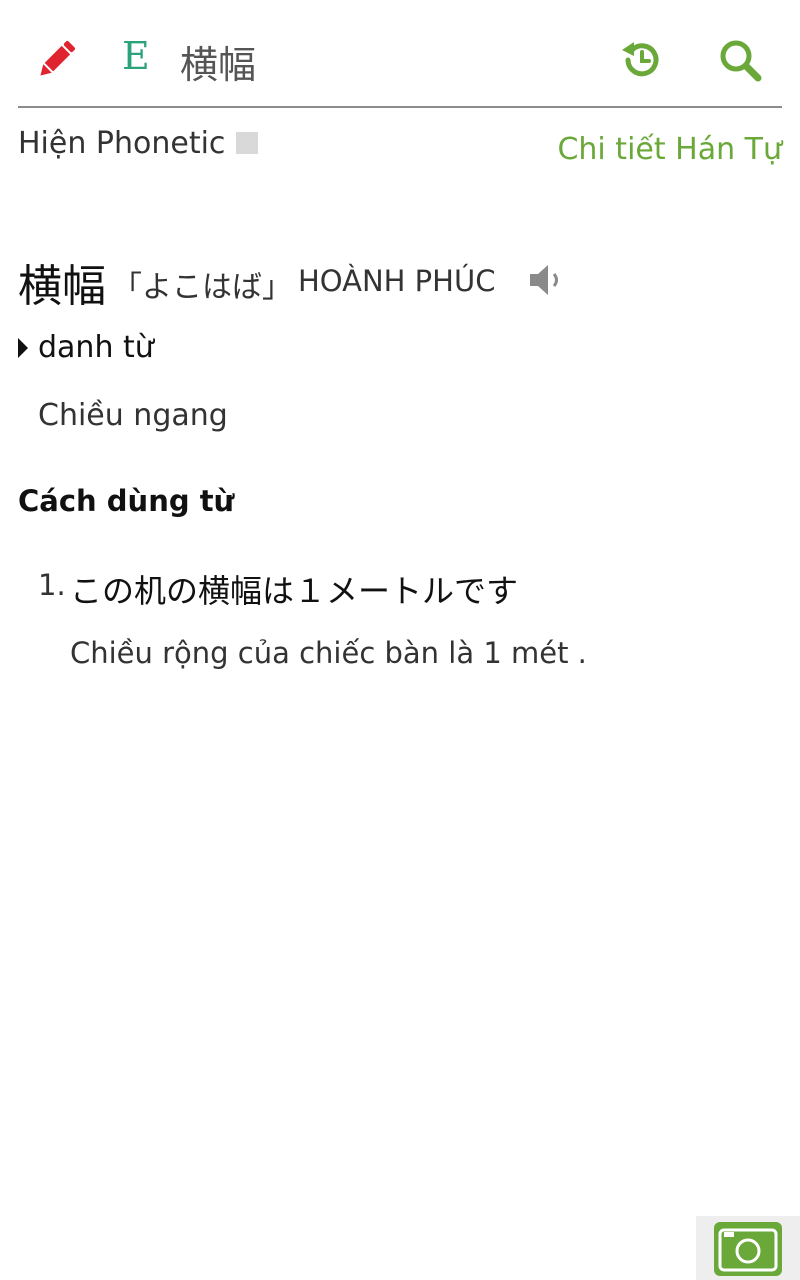 The width and height of the screenshot is (800, 1280). I want to click on search-word: 横幅, so click(218, 61).